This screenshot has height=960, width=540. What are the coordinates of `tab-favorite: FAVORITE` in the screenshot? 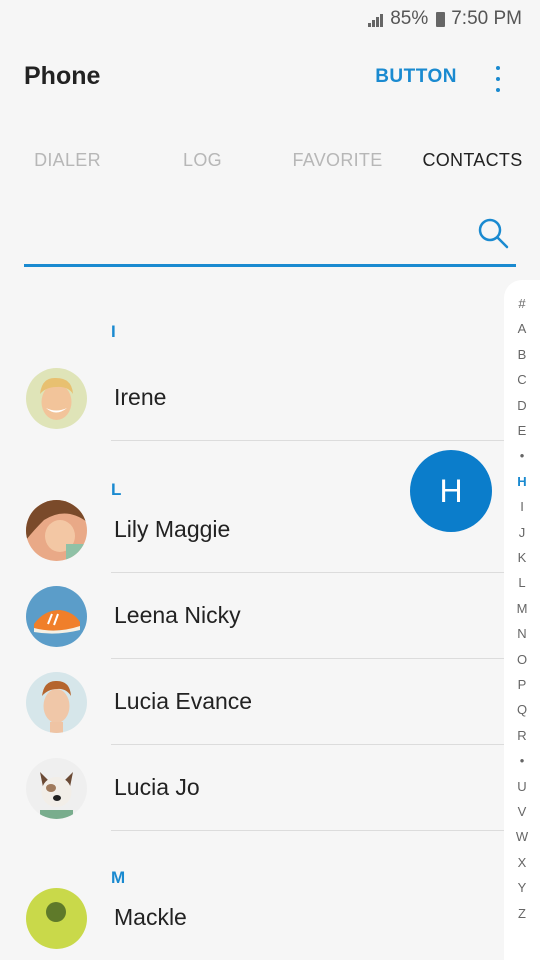 It's located at (337, 162).